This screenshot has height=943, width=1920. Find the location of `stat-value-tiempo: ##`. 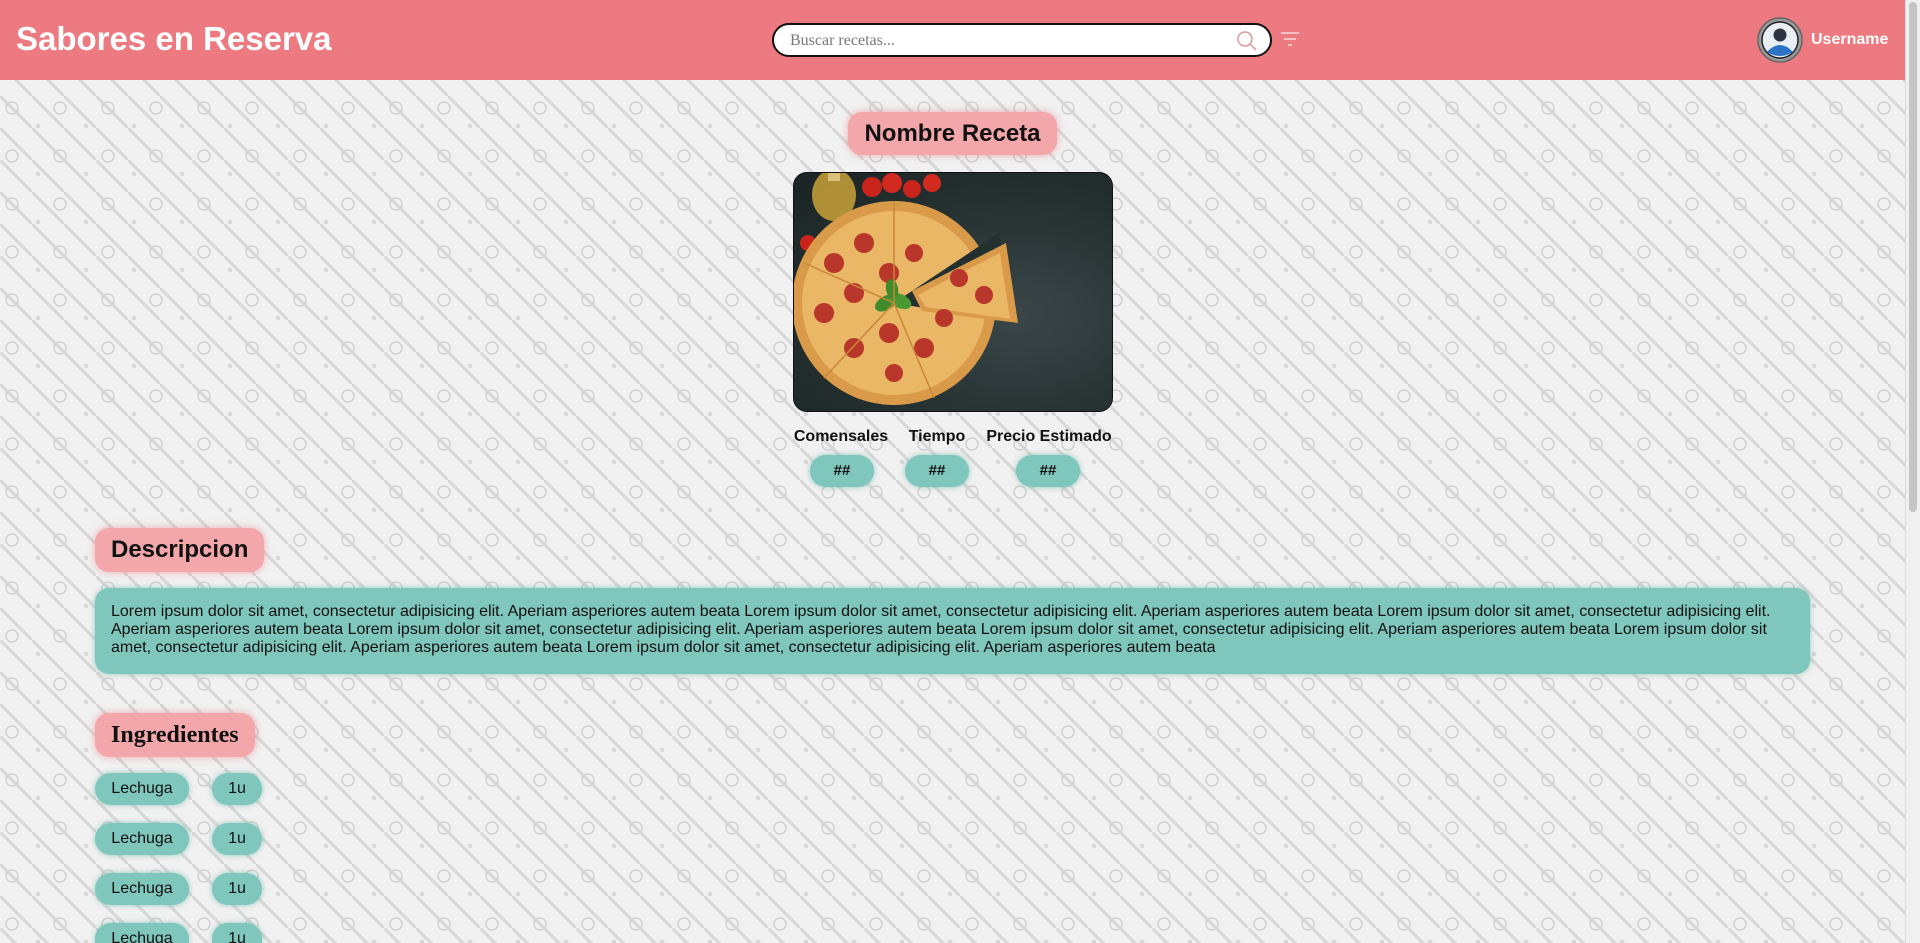

stat-value-tiempo: ## is located at coordinates (937, 471).